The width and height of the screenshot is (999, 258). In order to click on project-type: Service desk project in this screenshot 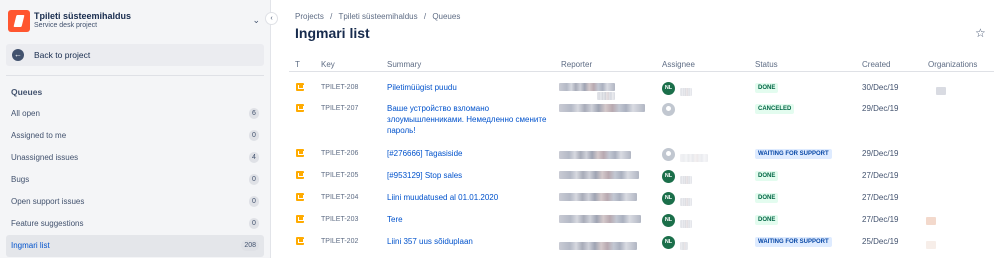, I will do `click(66, 25)`.